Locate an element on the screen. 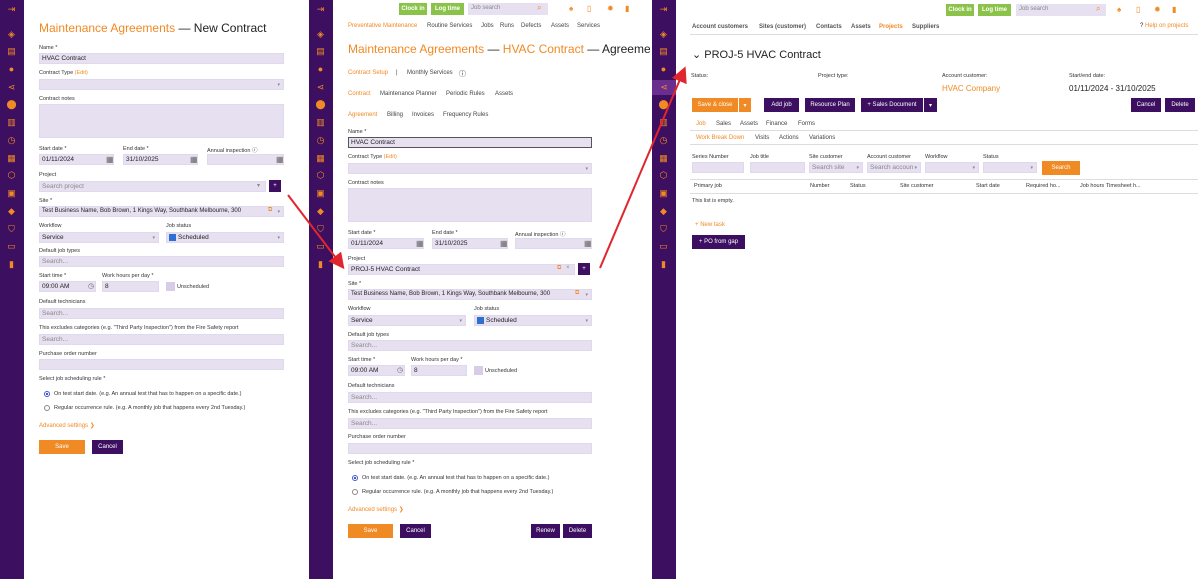  annotation-arrows is located at coordinates (487, 168).